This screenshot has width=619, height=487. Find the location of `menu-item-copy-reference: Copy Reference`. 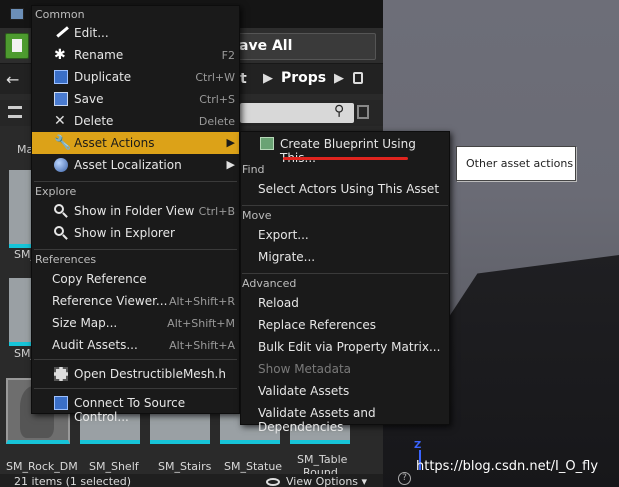

menu-item-copy-reference: Copy Reference is located at coordinates (135, 279).